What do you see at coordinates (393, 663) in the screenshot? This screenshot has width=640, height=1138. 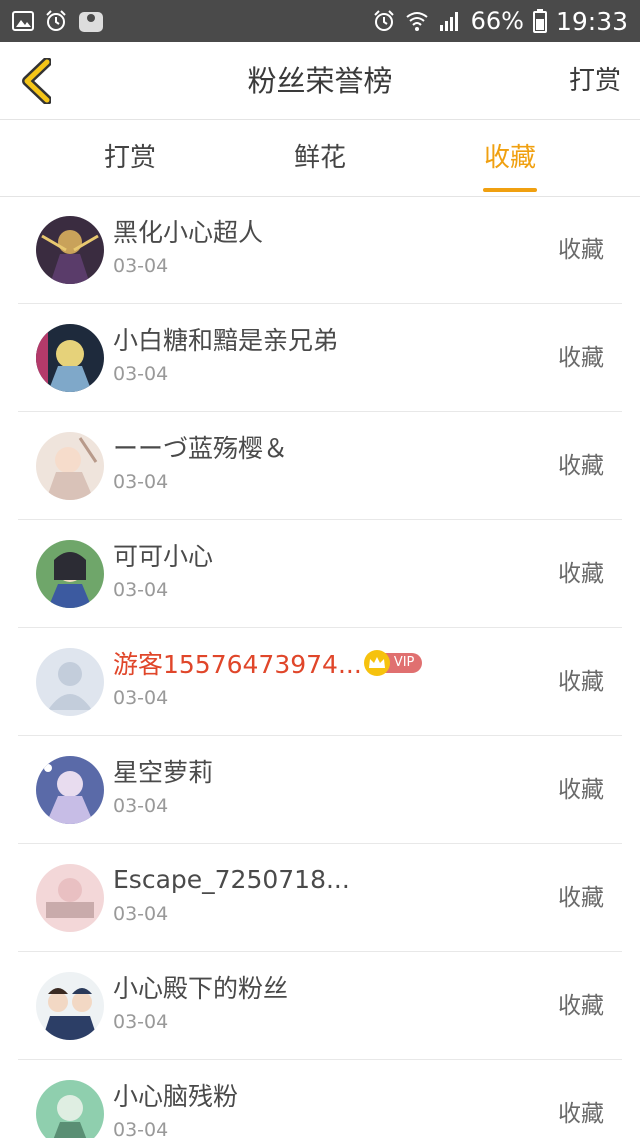 I see `vip-badge: VIP` at bounding box center [393, 663].